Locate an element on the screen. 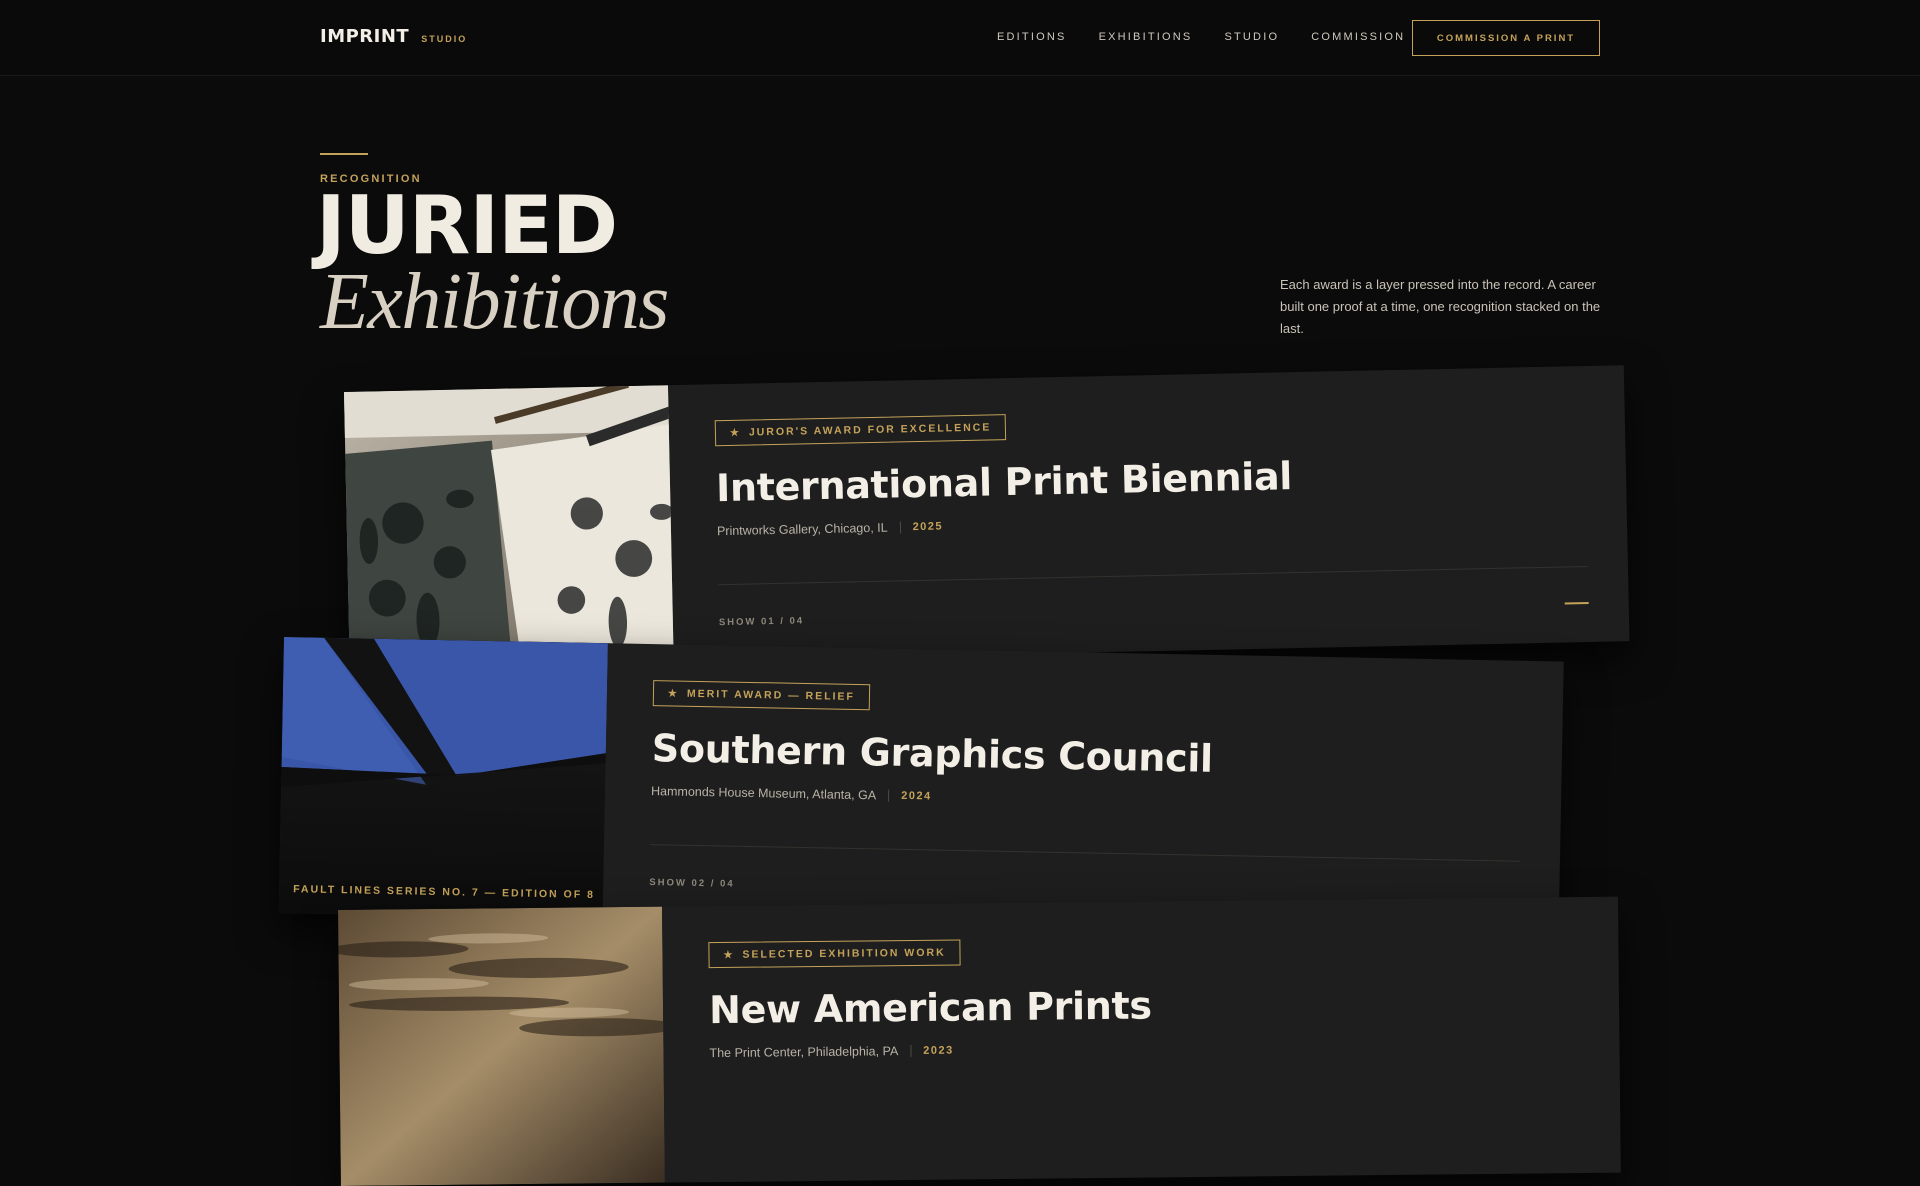  award-year: 2024 is located at coordinates (916, 796).